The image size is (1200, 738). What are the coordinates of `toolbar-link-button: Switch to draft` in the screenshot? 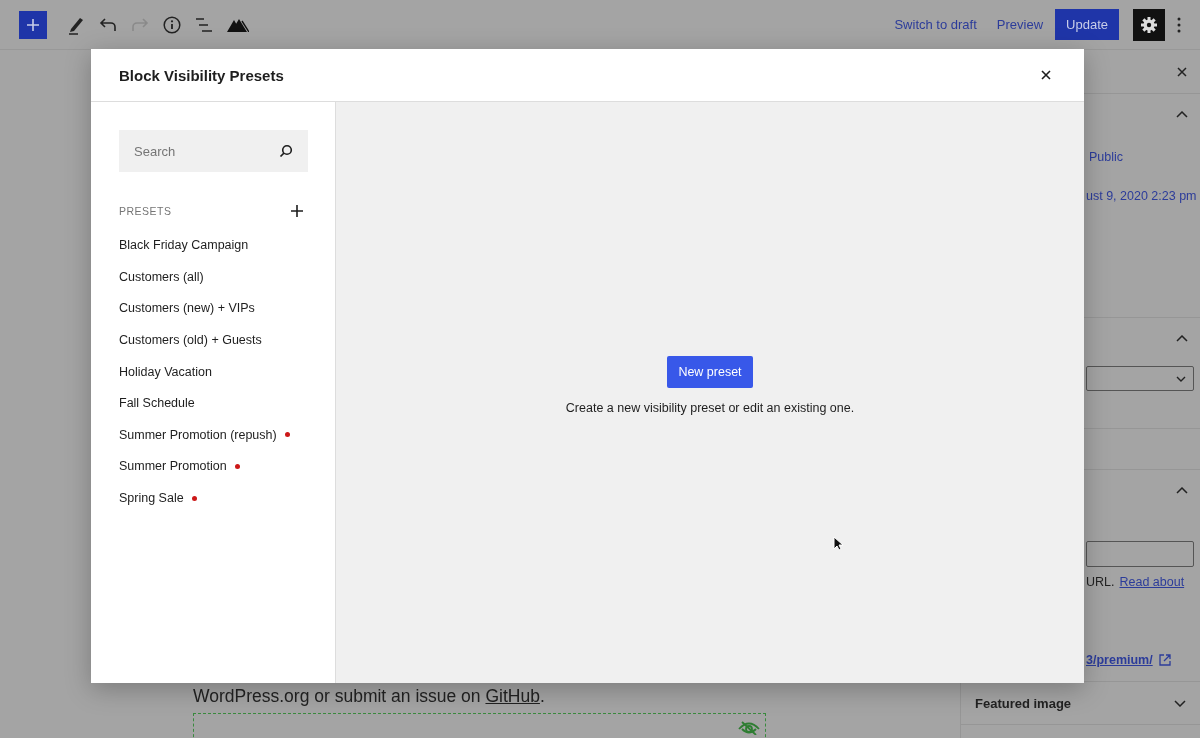 It's located at (935, 24).